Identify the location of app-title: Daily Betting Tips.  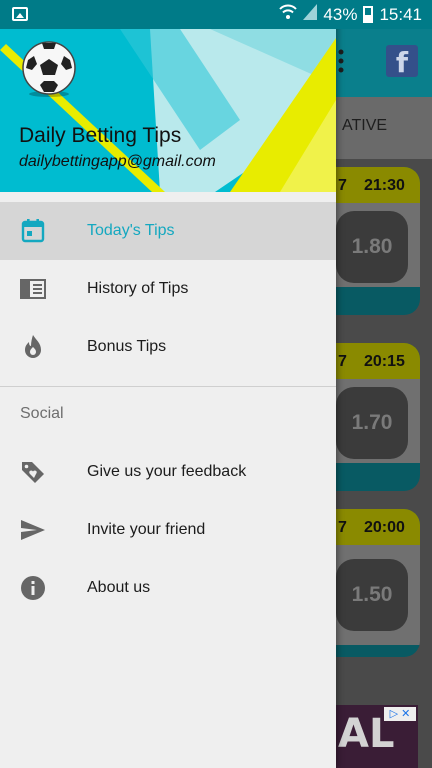
(100, 135).